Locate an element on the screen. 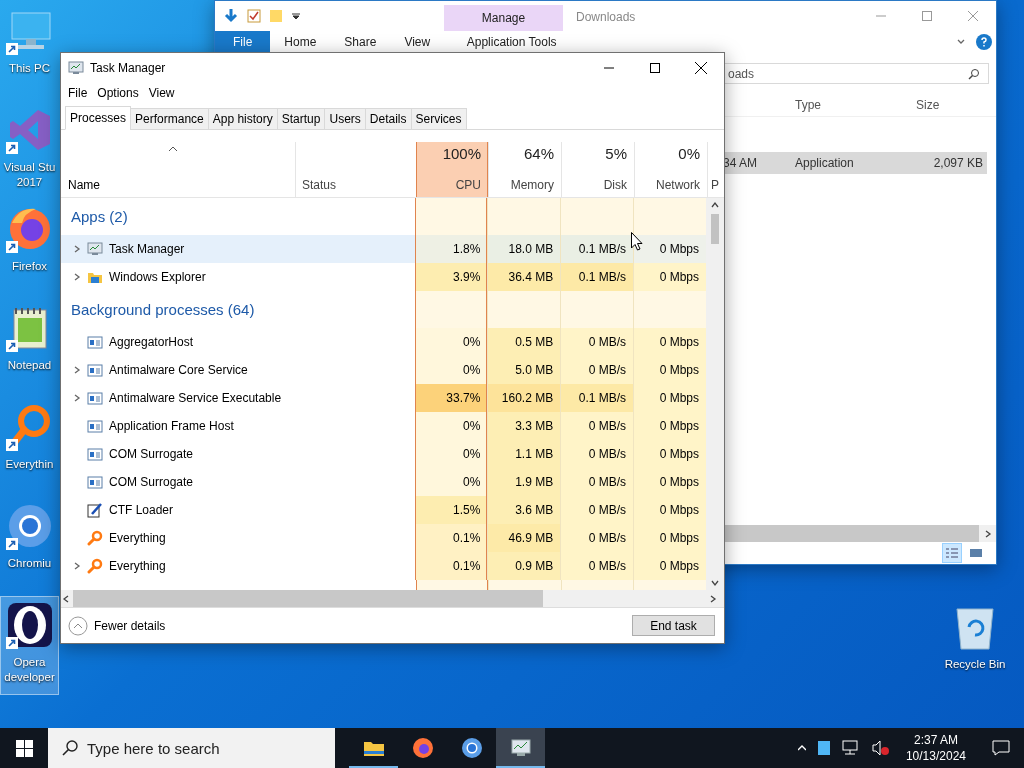 This screenshot has width=1024, height=768. column-header: Type is located at coordinates (855, 104).